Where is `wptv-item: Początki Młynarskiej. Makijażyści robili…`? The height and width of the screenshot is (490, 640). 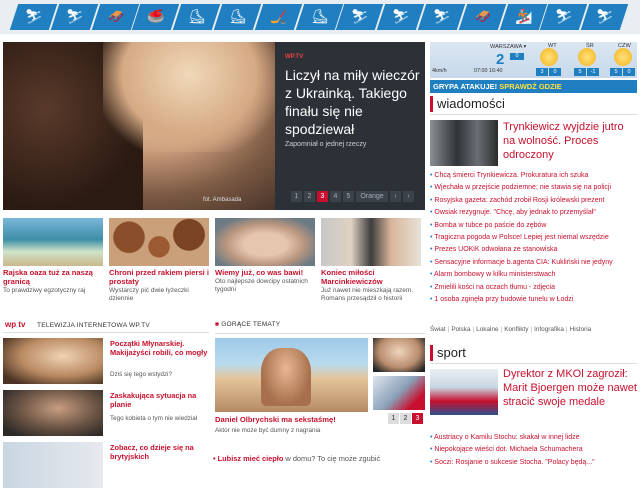 wptv-item: Początki Młynarskiej. Makijażyści robili… is located at coordinates (107, 362).